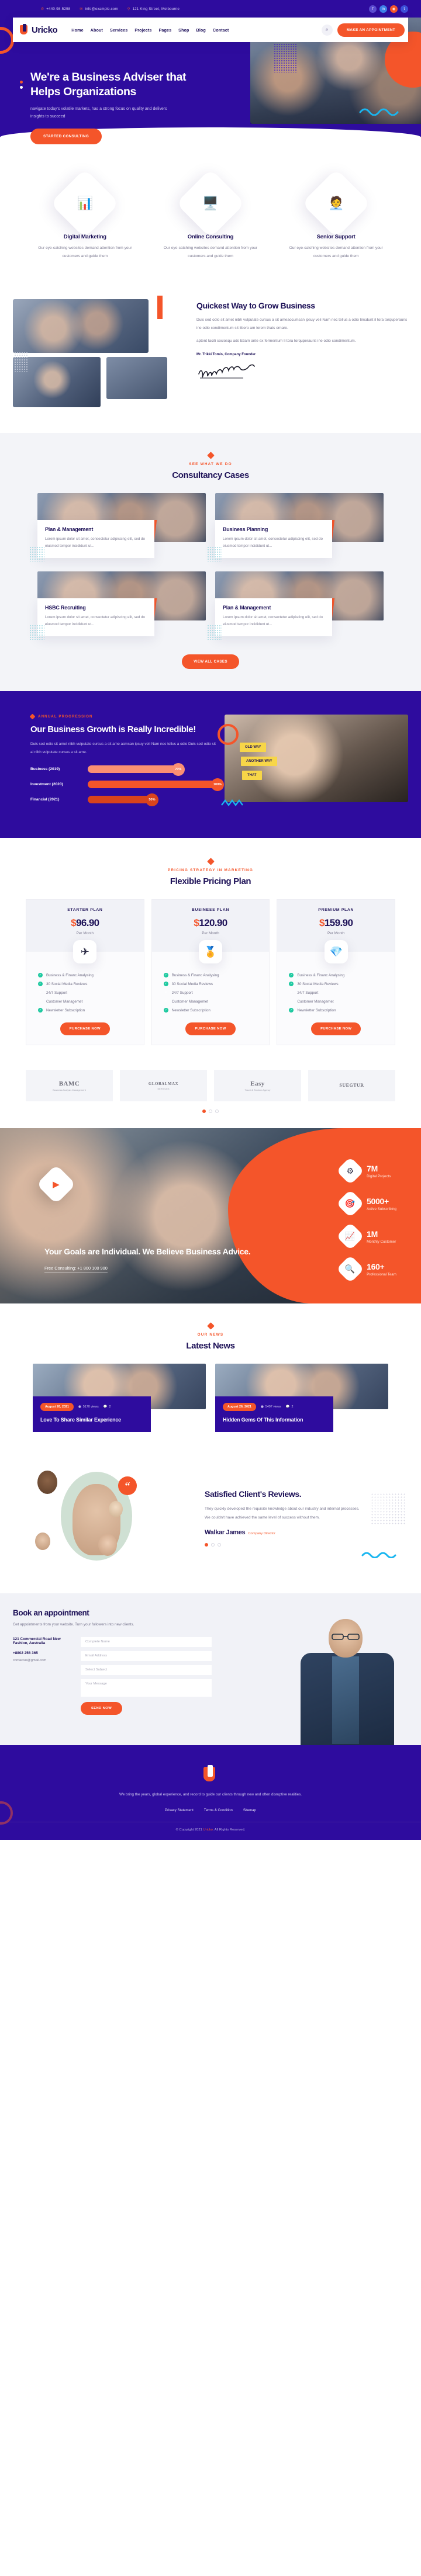 This screenshot has height=2576, width=421. Describe the element at coordinates (81, 326) in the screenshot. I see `grow-image-primary` at that location.